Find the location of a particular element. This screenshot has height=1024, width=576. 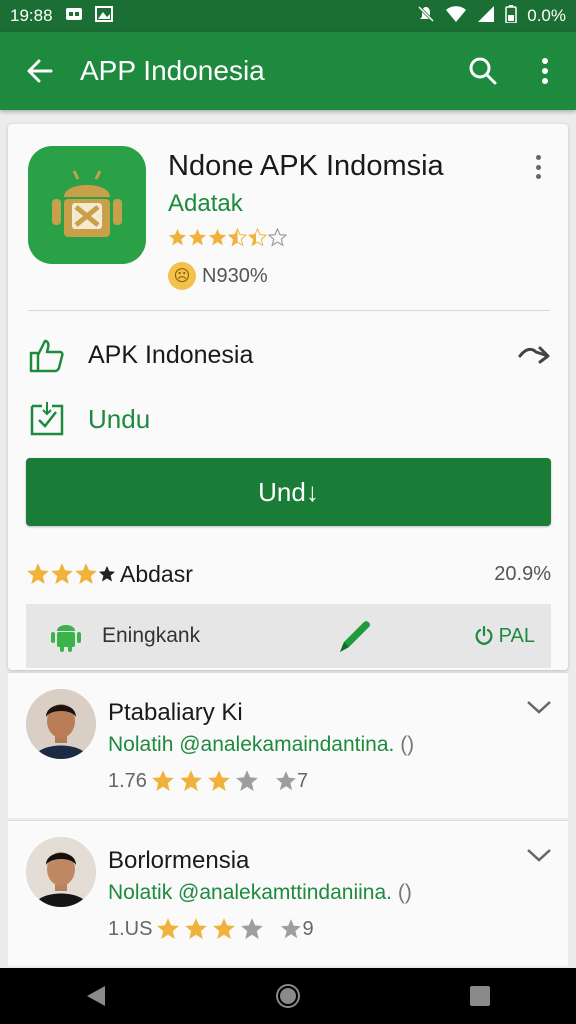

pal-label: PAL is located at coordinates (516, 635).